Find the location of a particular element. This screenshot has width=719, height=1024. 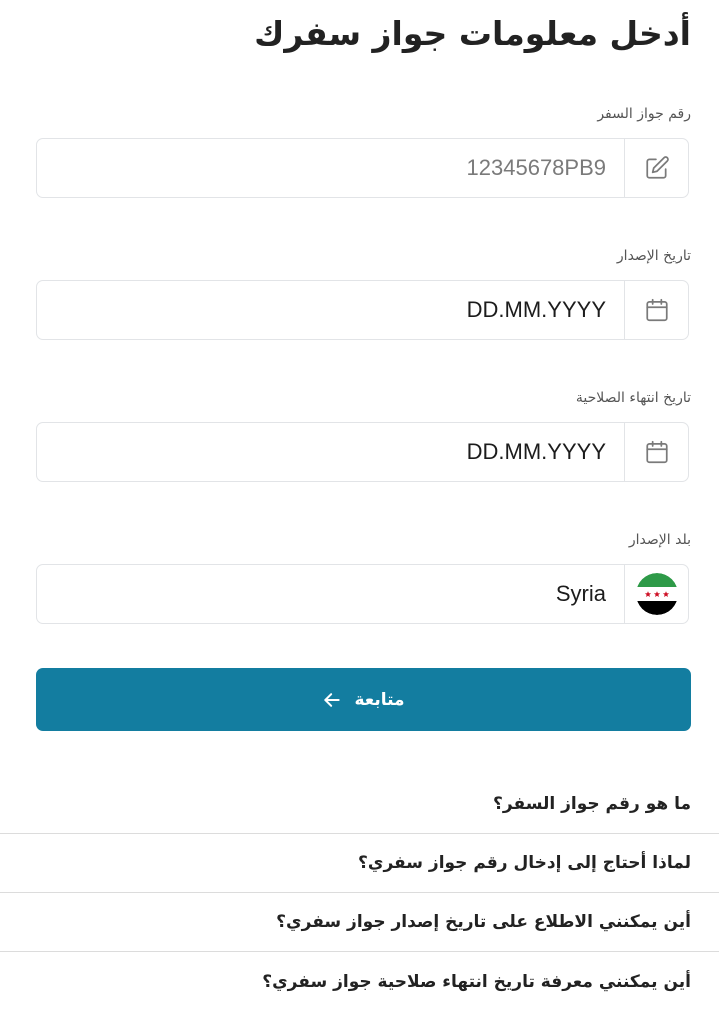

faq-item: لماذا أحتاج إلى إدخال رقم جواز سفري؟ is located at coordinates (359, 863).